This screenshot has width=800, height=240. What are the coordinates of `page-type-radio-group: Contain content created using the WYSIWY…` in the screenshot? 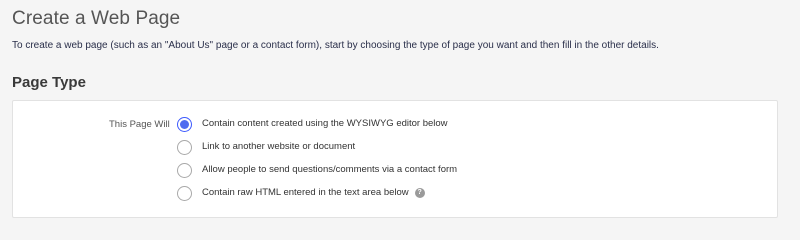 It's located at (317, 162).